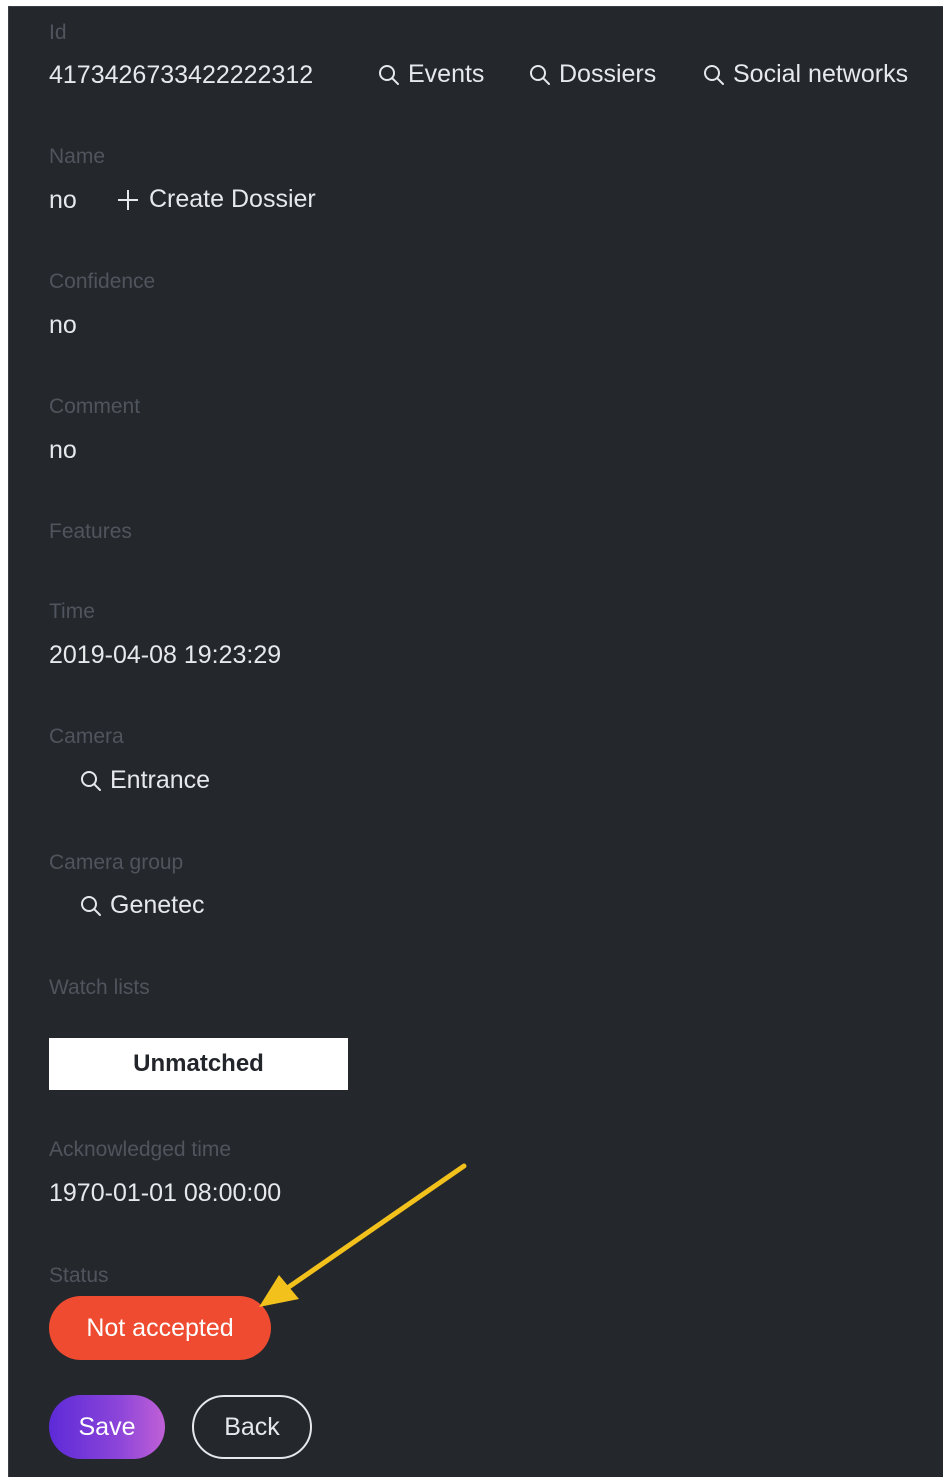 The height and width of the screenshot is (1478, 943). I want to click on camera-link: Entrance, so click(144, 780).